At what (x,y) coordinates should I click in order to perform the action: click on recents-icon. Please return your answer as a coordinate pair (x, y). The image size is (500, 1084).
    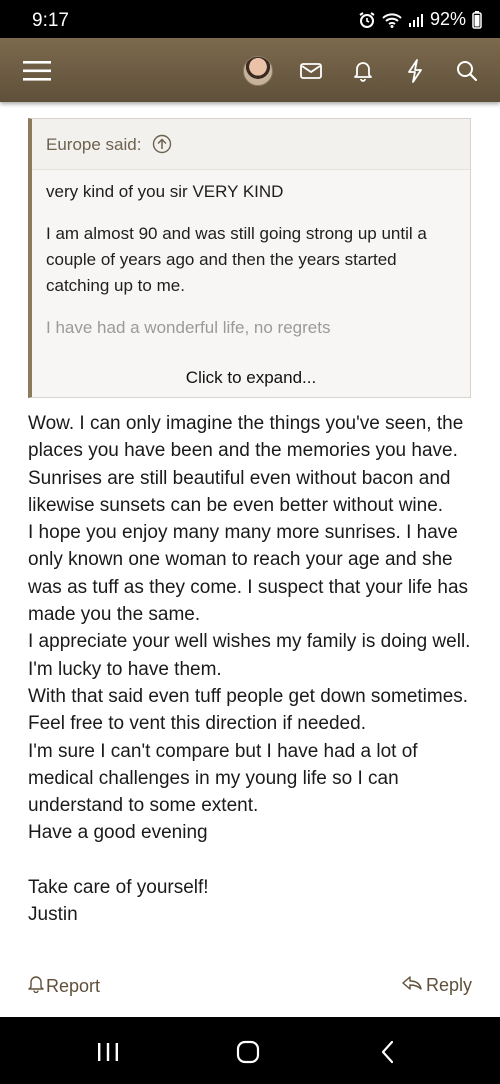
    Looking at the image, I should click on (108, 1052).